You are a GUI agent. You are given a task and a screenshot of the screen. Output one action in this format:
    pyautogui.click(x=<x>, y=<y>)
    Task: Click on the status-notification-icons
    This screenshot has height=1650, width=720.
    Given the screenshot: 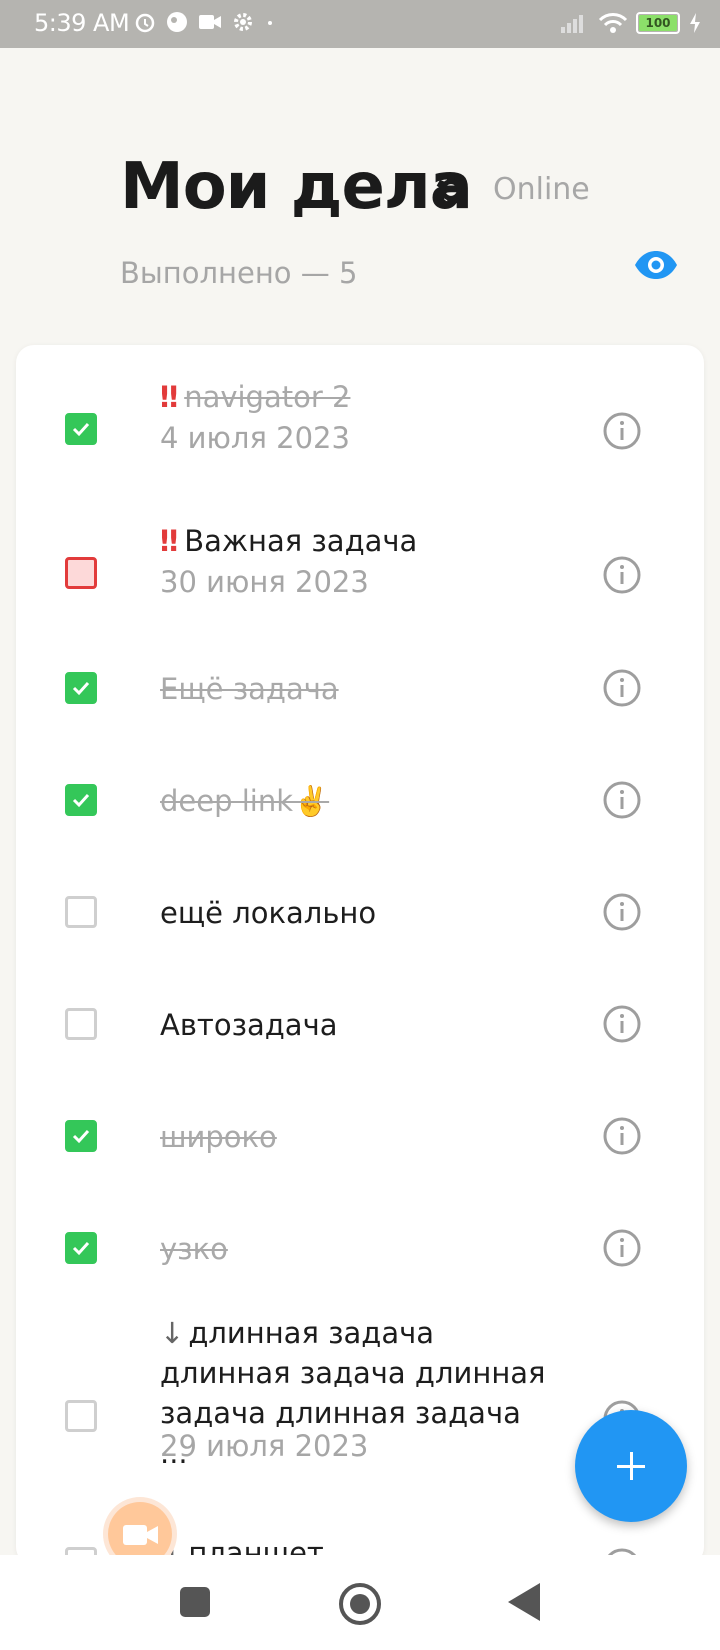 What is the action you would take?
    pyautogui.click(x=205, y=22)
    